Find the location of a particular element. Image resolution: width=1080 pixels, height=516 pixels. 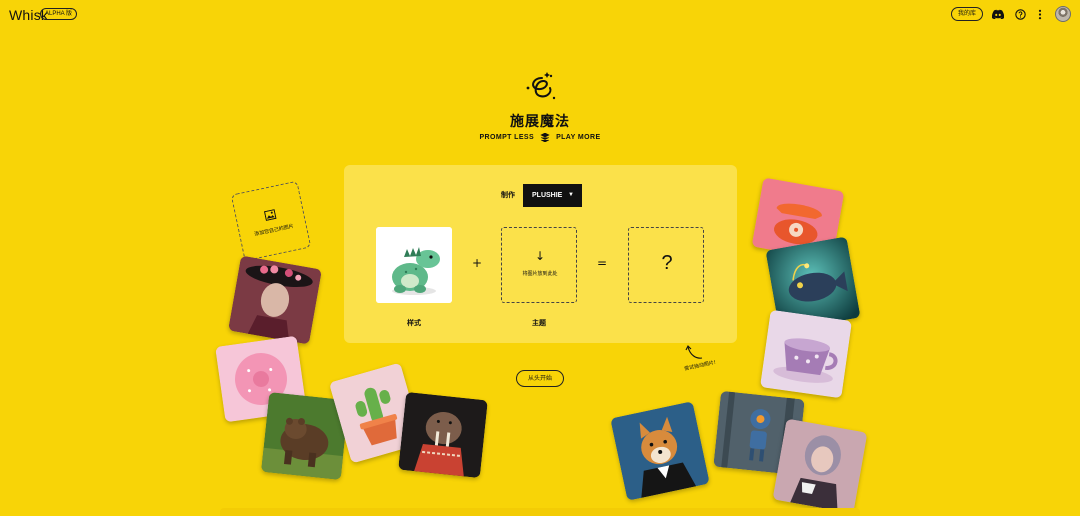

mode-dropdown-value: PLUSHIE is located at coordinates (547, 195).